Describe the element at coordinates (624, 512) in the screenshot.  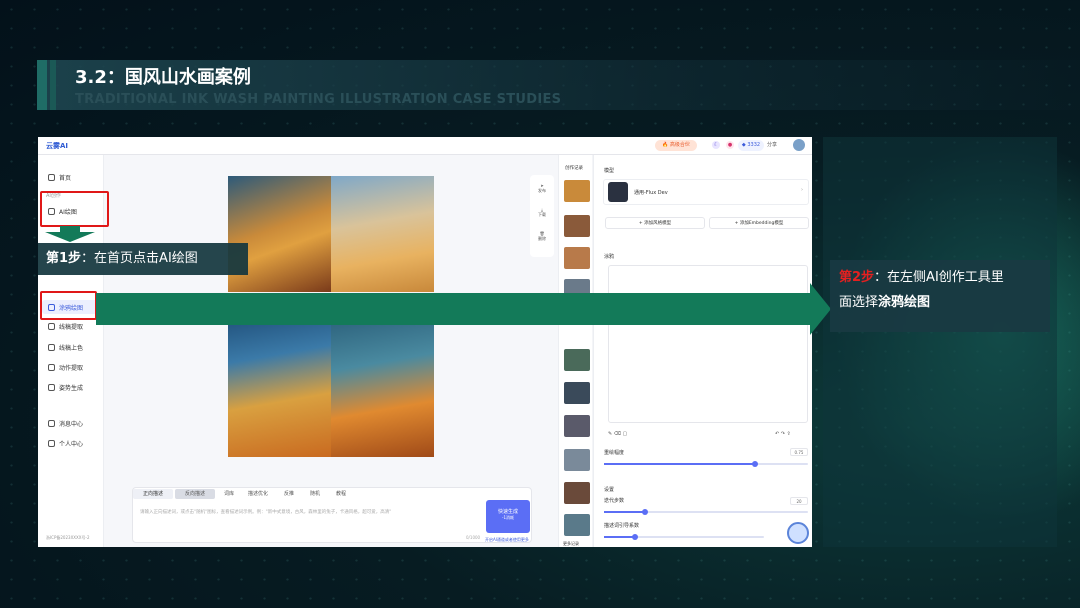
I see `steps-slider-fill` at that location.